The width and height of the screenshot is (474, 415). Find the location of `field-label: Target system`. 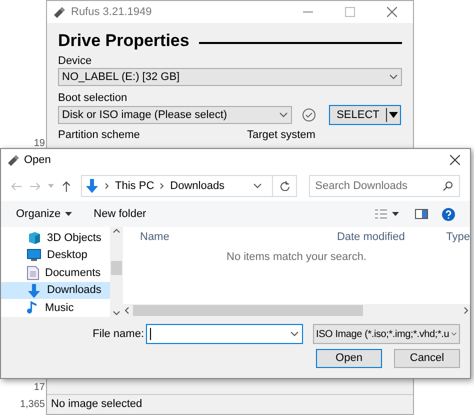

field-label: Target system is located at coordinates (281, 135).